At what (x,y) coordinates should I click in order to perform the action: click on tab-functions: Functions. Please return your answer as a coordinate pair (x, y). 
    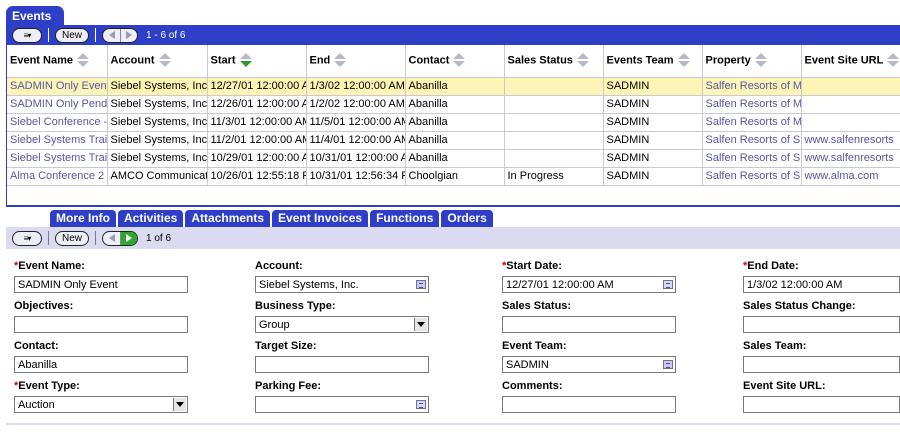
    Looking at the image, I should click on (405, 218).